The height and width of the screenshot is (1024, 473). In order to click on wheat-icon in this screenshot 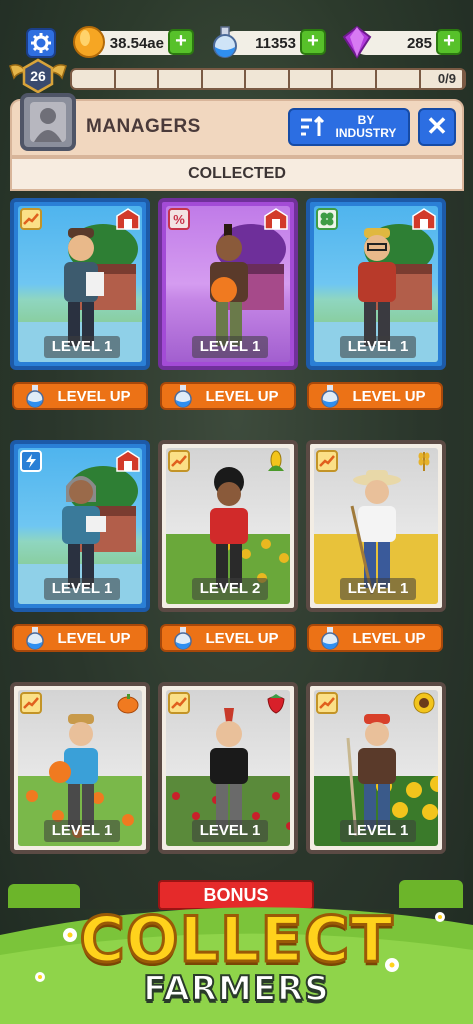, I will do `click(424, 461)`.